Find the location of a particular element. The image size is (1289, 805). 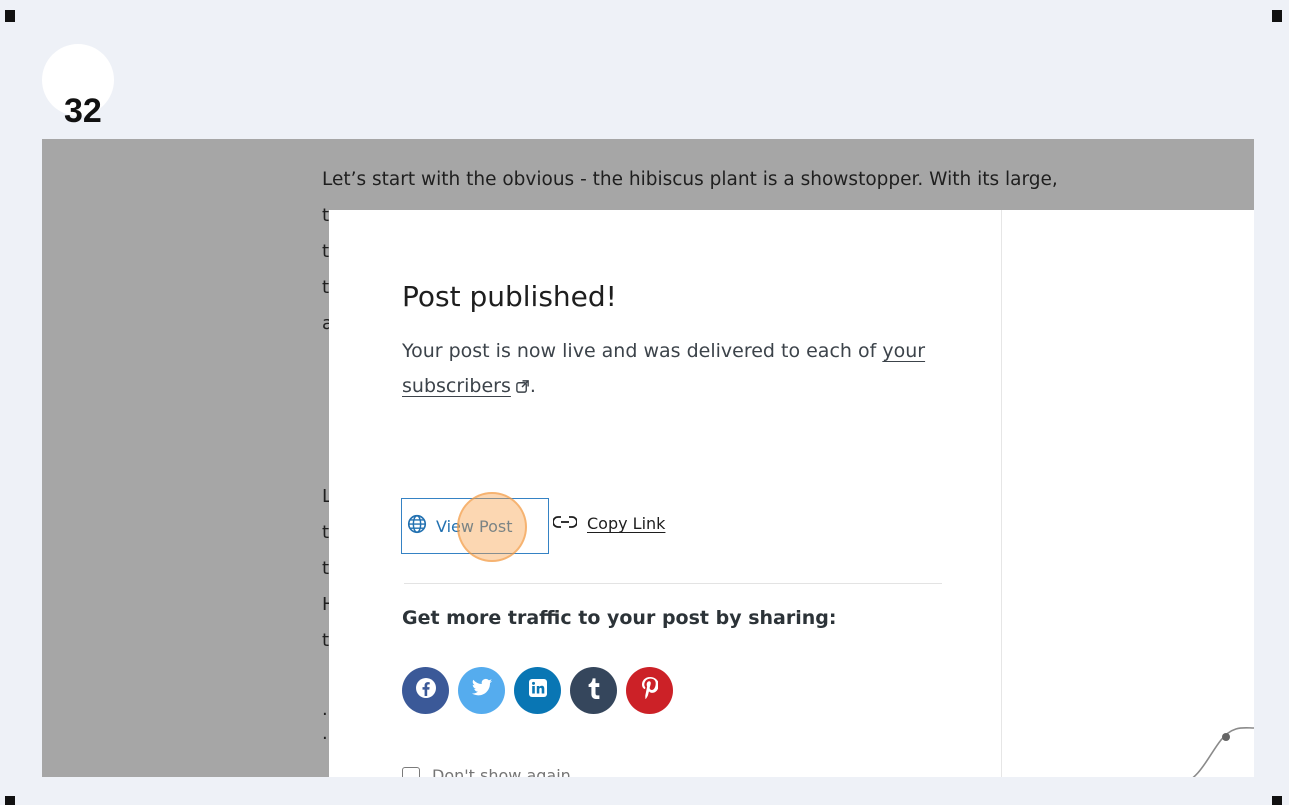

view-post-button: View Post is located at coordinates (475, 526).